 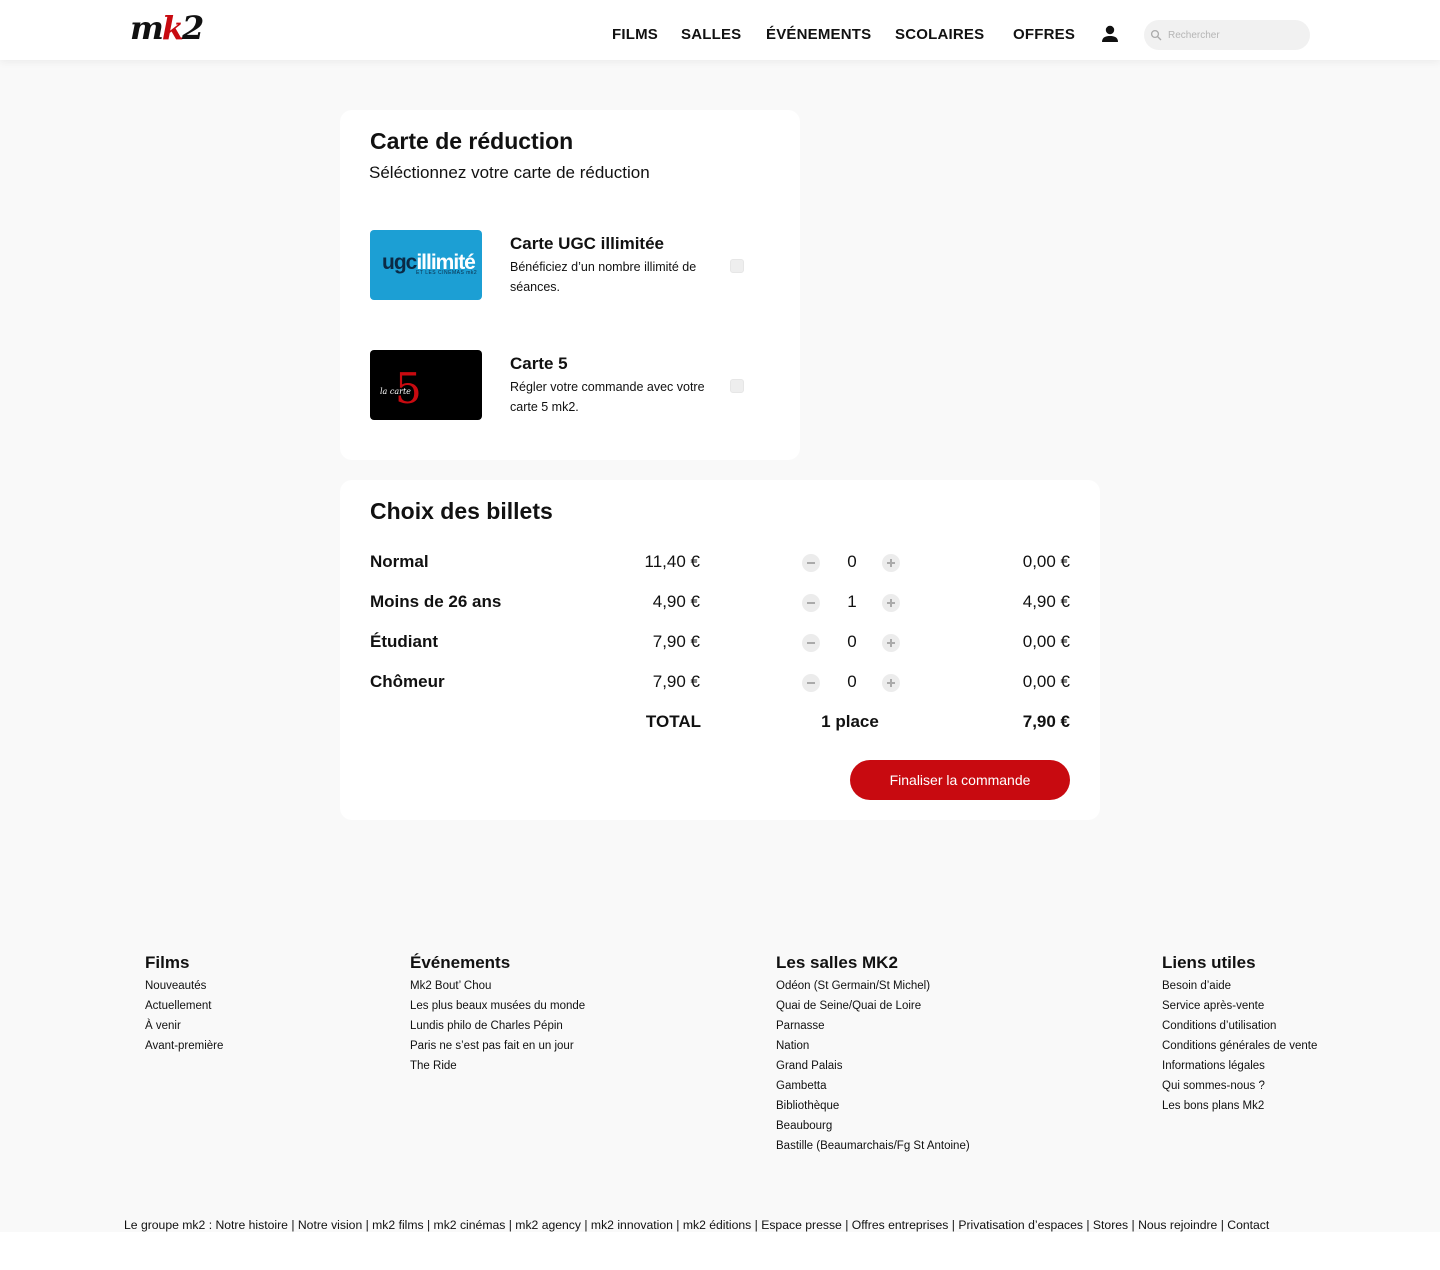 I want to click on search-icon, so click(x=1156, y=35).